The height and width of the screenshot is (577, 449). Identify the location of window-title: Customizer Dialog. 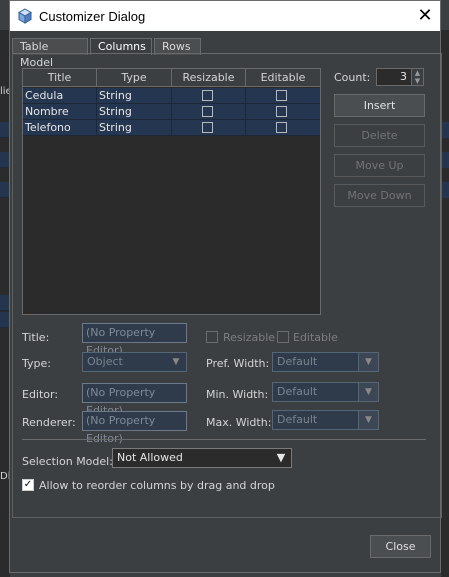
(92, 16).